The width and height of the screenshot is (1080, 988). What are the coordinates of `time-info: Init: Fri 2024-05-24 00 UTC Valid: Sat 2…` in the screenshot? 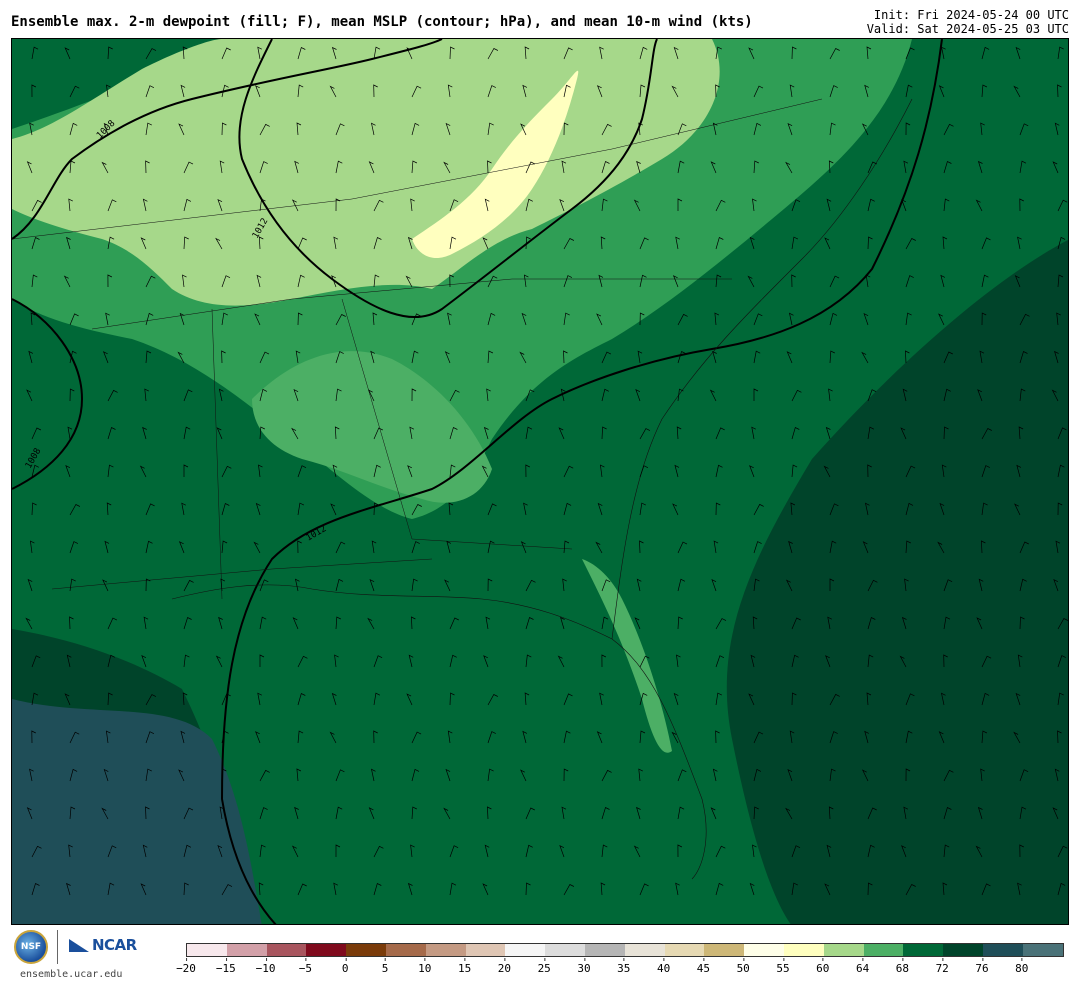 It's located at (968, 22).